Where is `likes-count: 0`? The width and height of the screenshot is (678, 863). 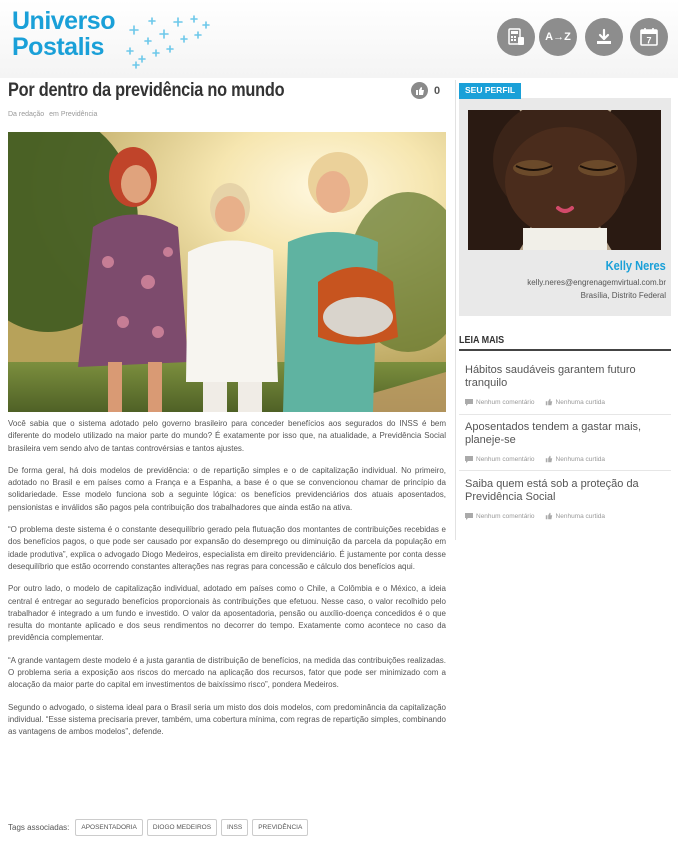
likes-count: 0 is located at coordinates (437, 90).